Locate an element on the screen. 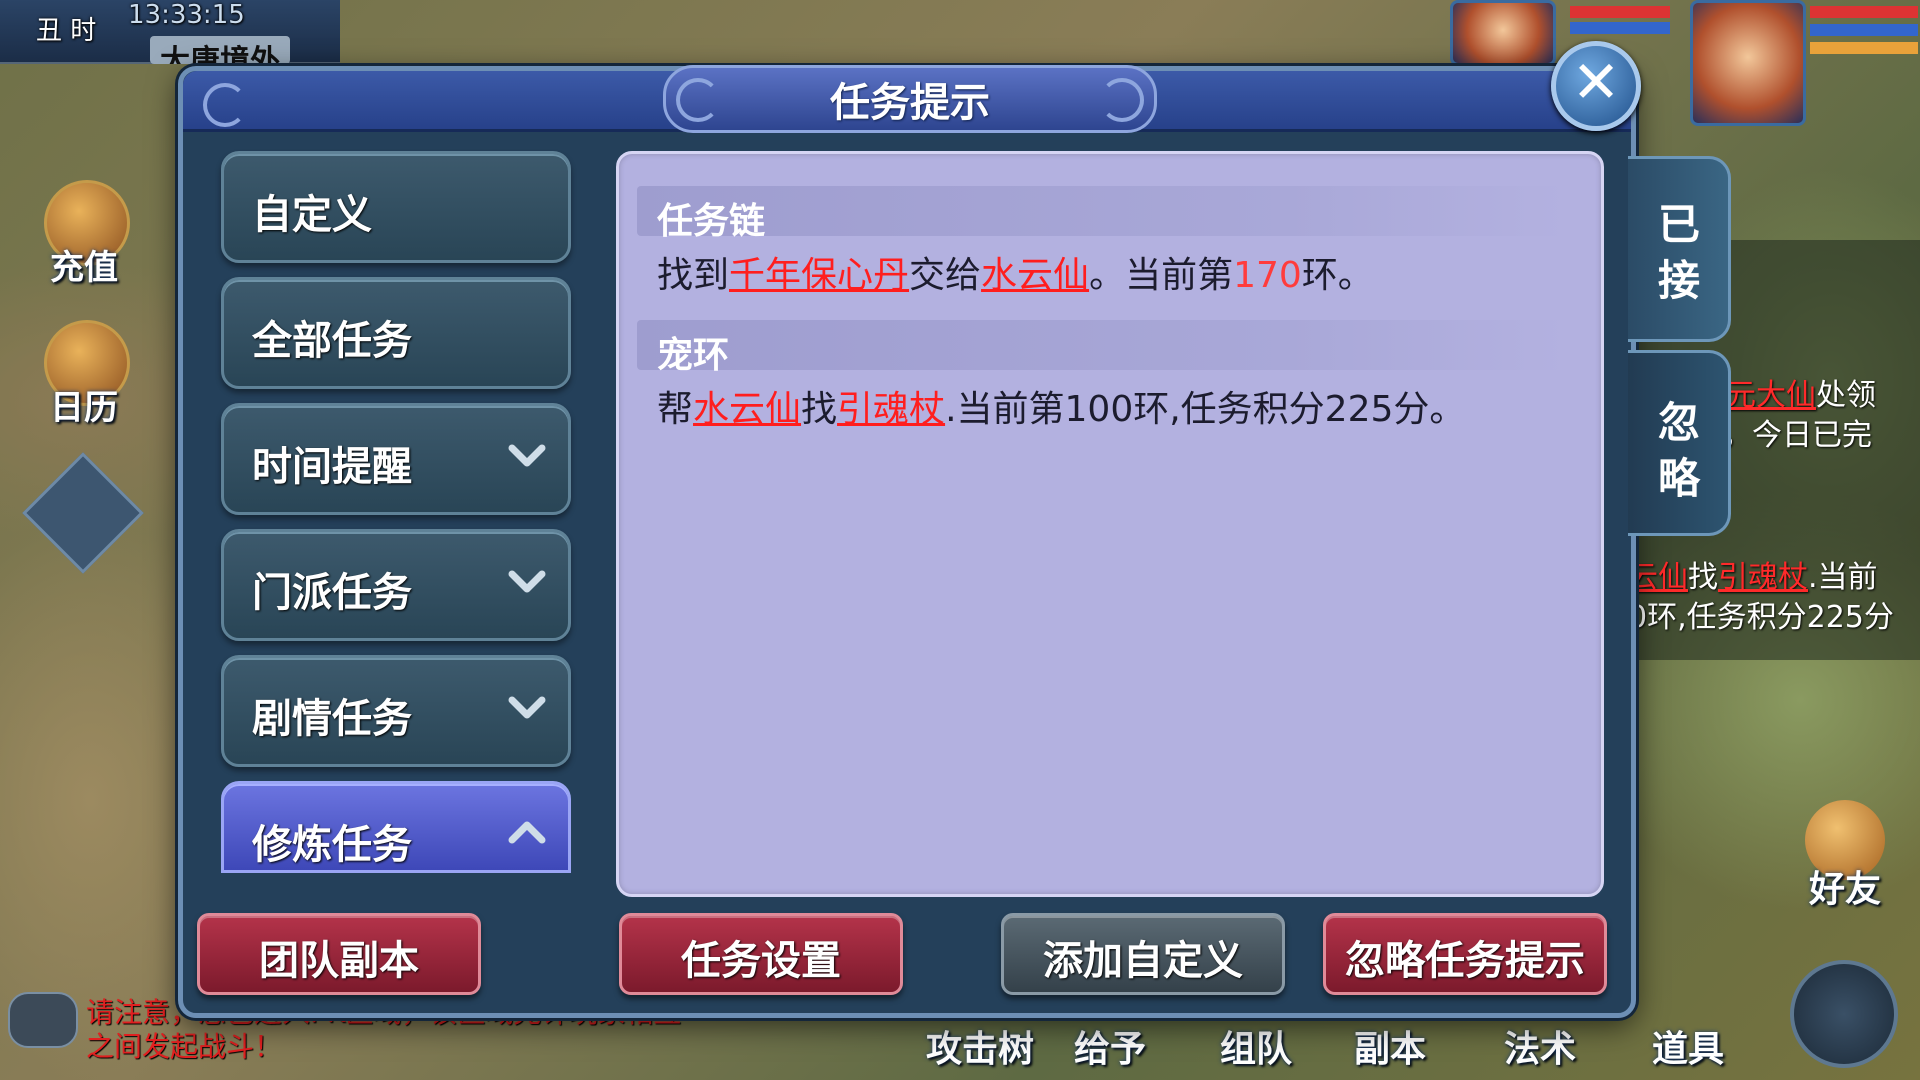 This screenshot has width=1920, height=1080. ignore-task-tips-button: 忽略任务提示 is located at coordinates (1465, 954).